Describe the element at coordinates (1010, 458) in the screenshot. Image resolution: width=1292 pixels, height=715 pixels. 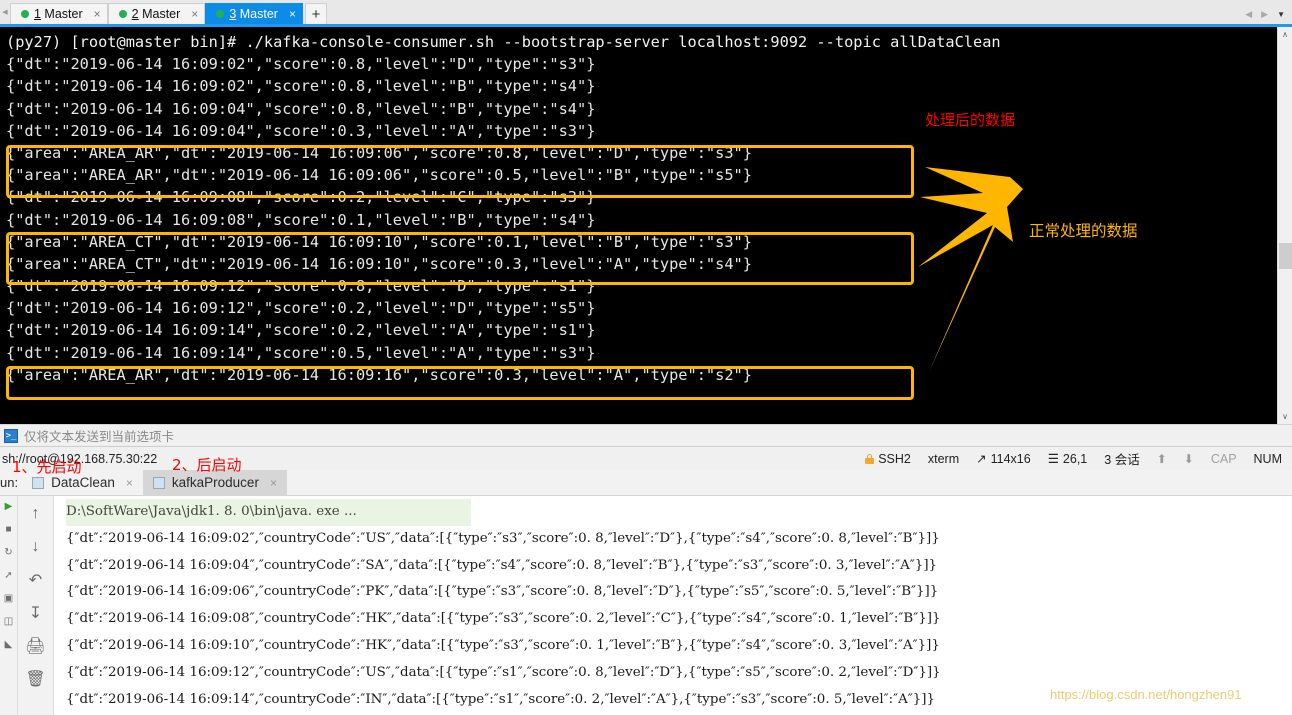
I see `status-size-label: 114x16` at that location.